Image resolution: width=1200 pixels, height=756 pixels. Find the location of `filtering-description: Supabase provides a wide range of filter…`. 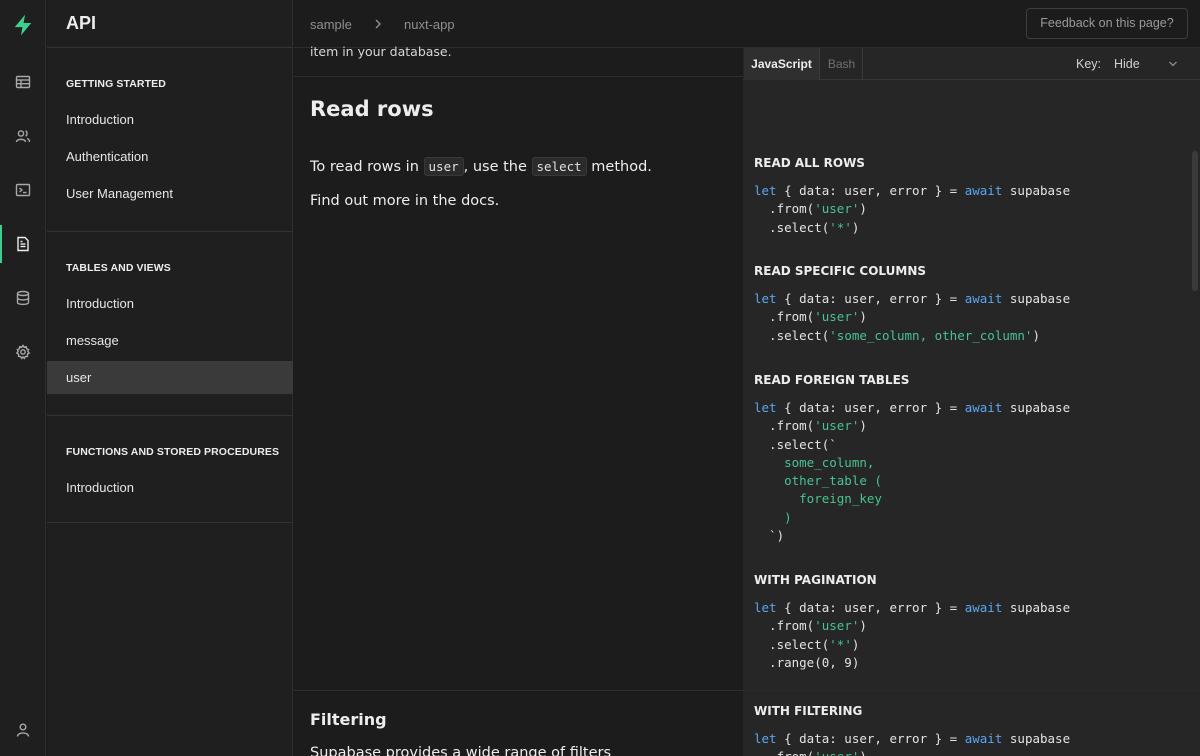

filtering-description: Supabase provides a wide range of filter… is located at coordinates (461, 750).